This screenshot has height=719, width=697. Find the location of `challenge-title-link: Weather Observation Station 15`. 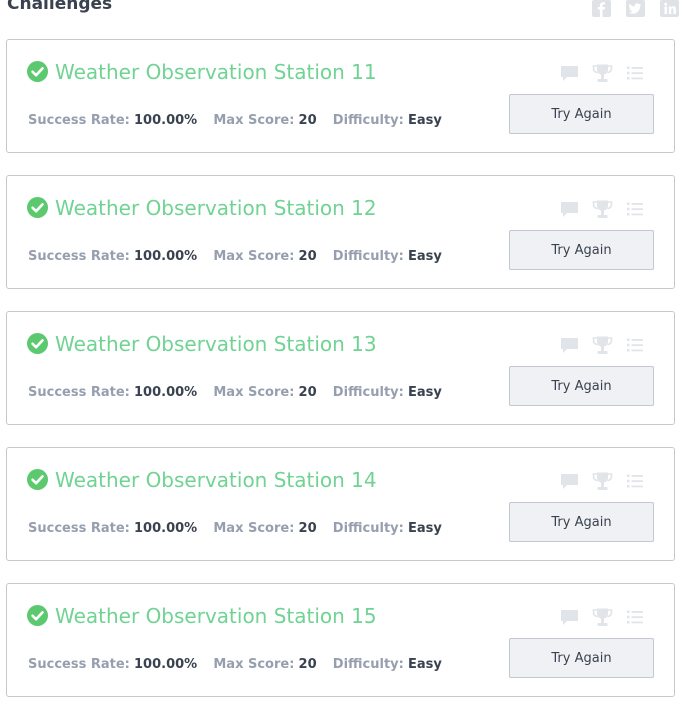

challenge-title-link: Weather Observation Station 15 is located at coordinates (216, 616).